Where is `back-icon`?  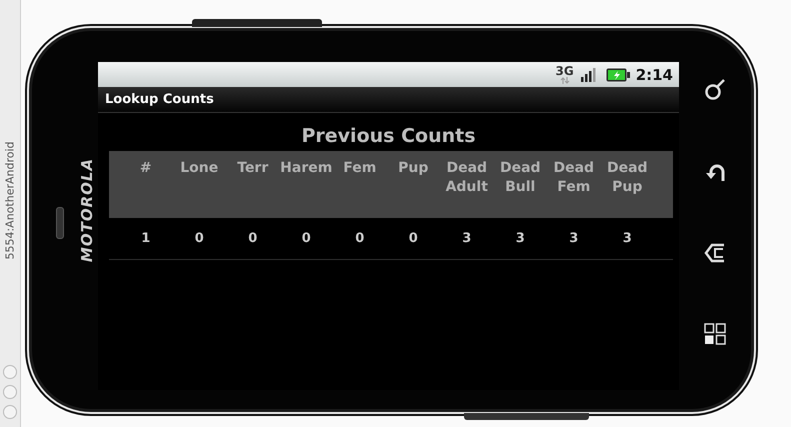
back-icon is located at coordinates (715, 253).